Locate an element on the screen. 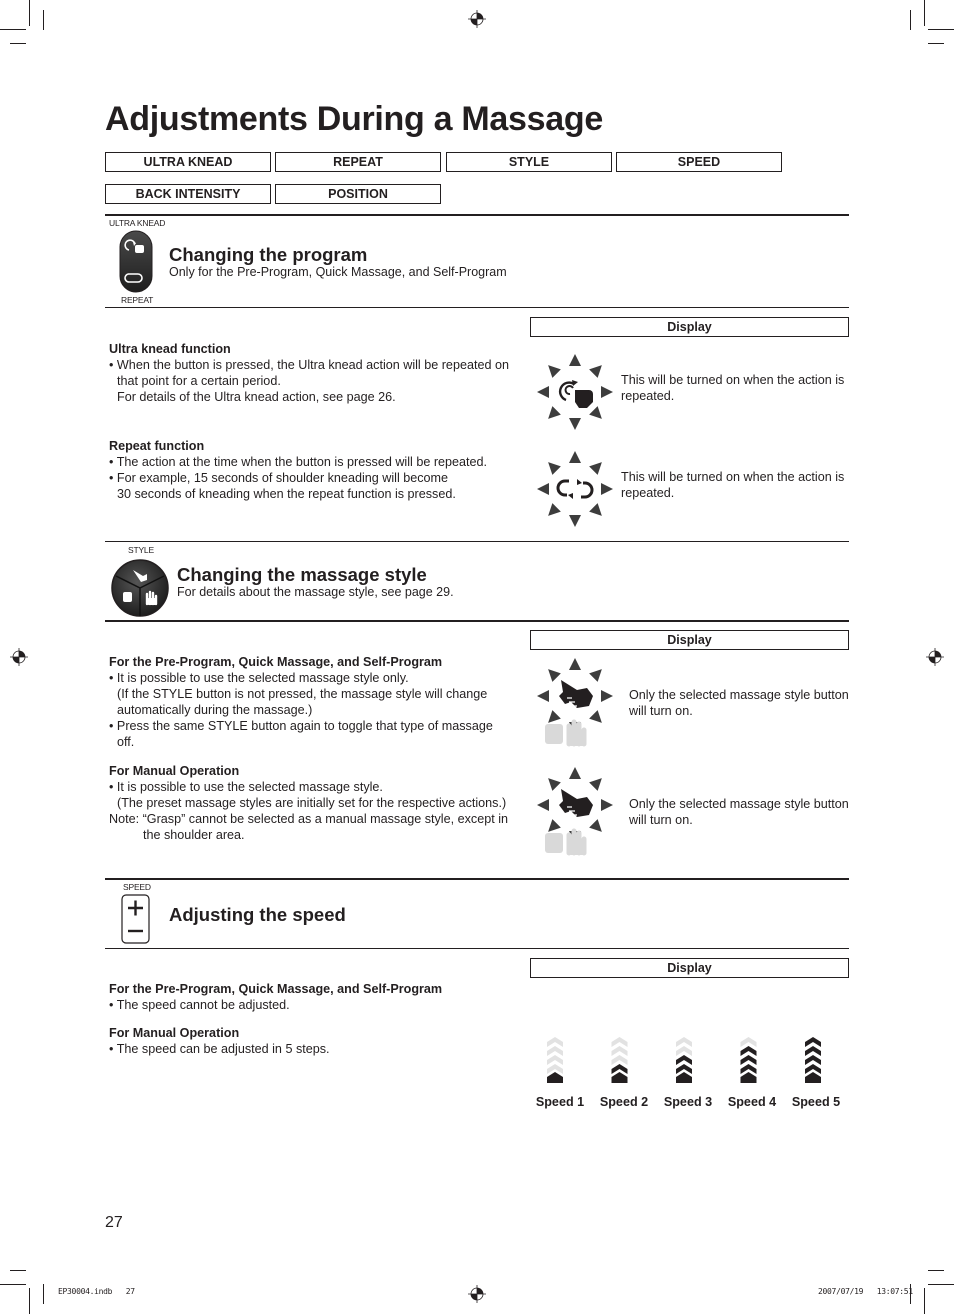 The height and width of the screenshot is (1314, 954). style-display-icon is located at coordinates (575, 702).